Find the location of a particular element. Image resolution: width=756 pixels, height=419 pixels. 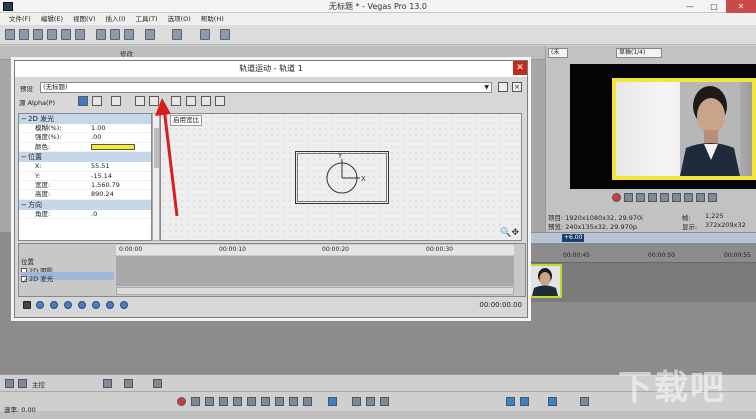

preview-quality-combo: 草稿(1/4) is located at coordinates (639, 53).